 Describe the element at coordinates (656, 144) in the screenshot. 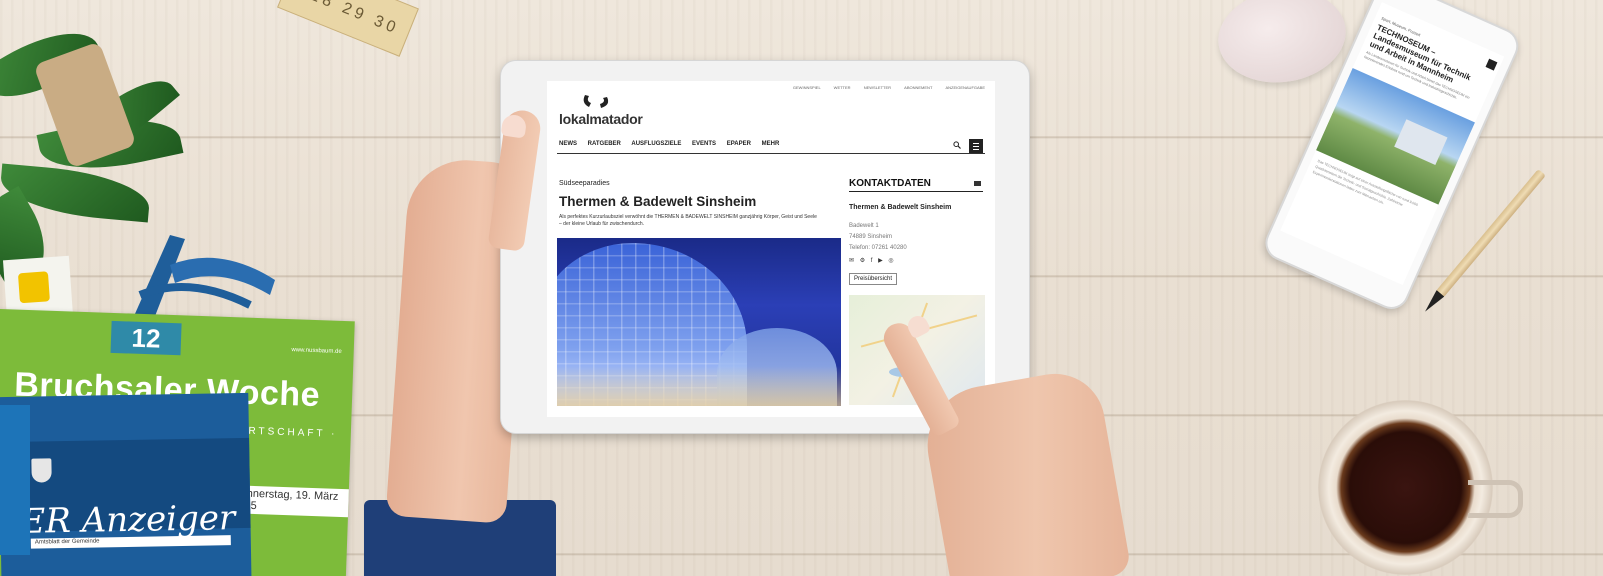

I see `nav-ausflugsziele: AUSFLUGSZIELE` at that location.